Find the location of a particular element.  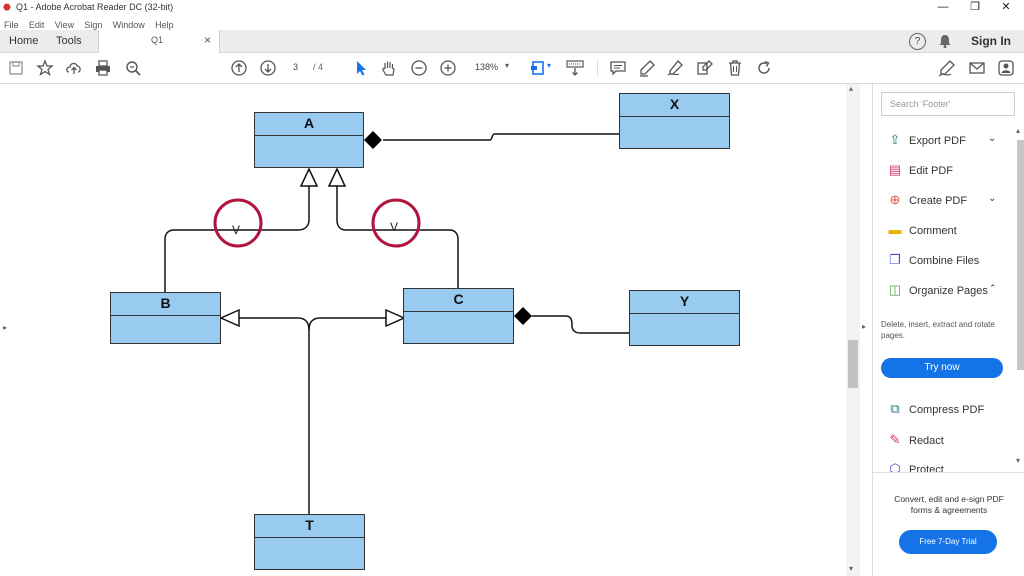

tool-create-pdf: ⊕ Create PDF is located at coordinates (927, 200).